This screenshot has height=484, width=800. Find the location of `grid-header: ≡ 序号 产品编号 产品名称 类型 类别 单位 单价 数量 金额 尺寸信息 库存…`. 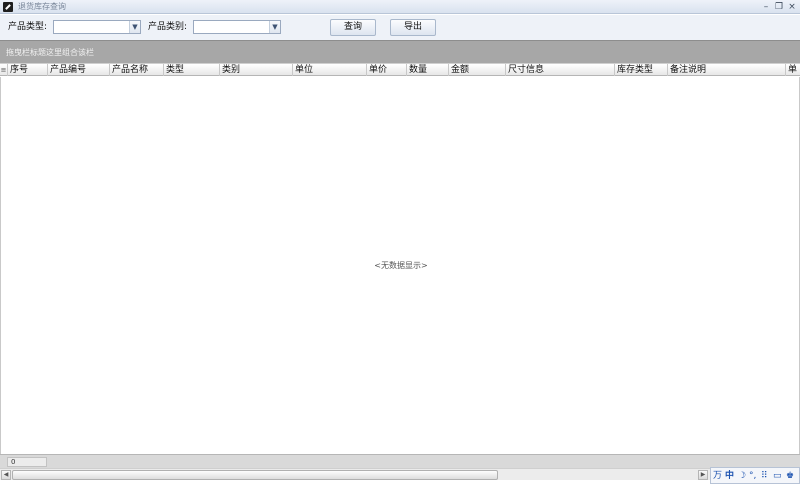

grid-header: ≡ 序号 产品编号 产品名称 类型 类别 单位 单价 数量 金额 尺寸信息 库存… is located at coordinates (400, 69).